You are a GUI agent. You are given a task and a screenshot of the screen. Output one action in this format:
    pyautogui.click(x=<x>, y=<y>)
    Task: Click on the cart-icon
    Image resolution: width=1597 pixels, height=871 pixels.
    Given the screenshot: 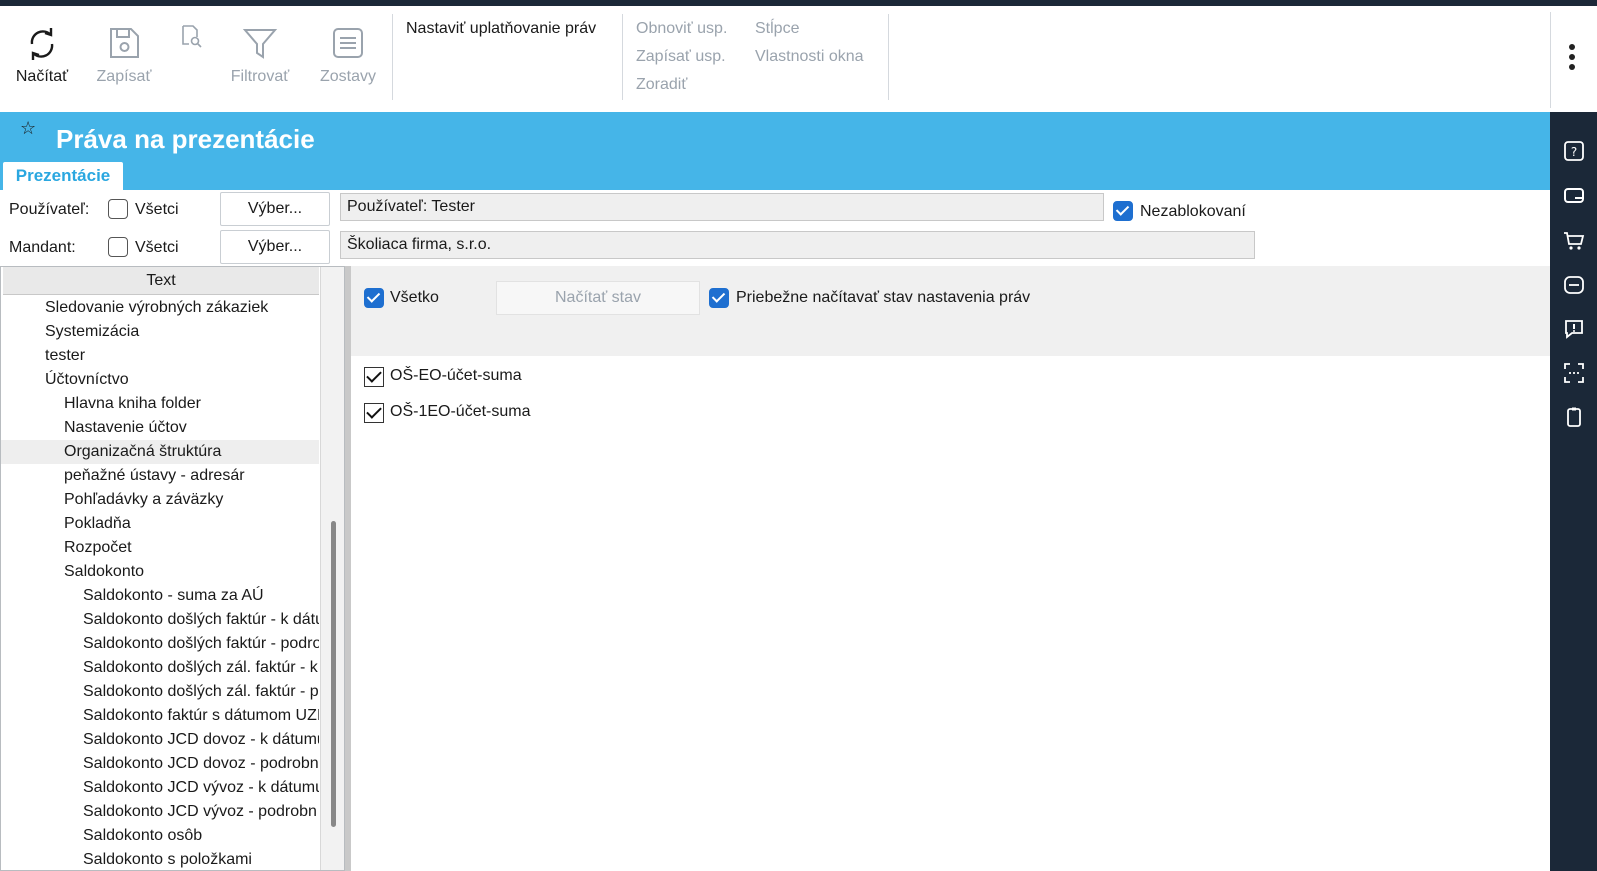 What is the action you would take?
    pyautogui.click(x=1574, y=241)
    